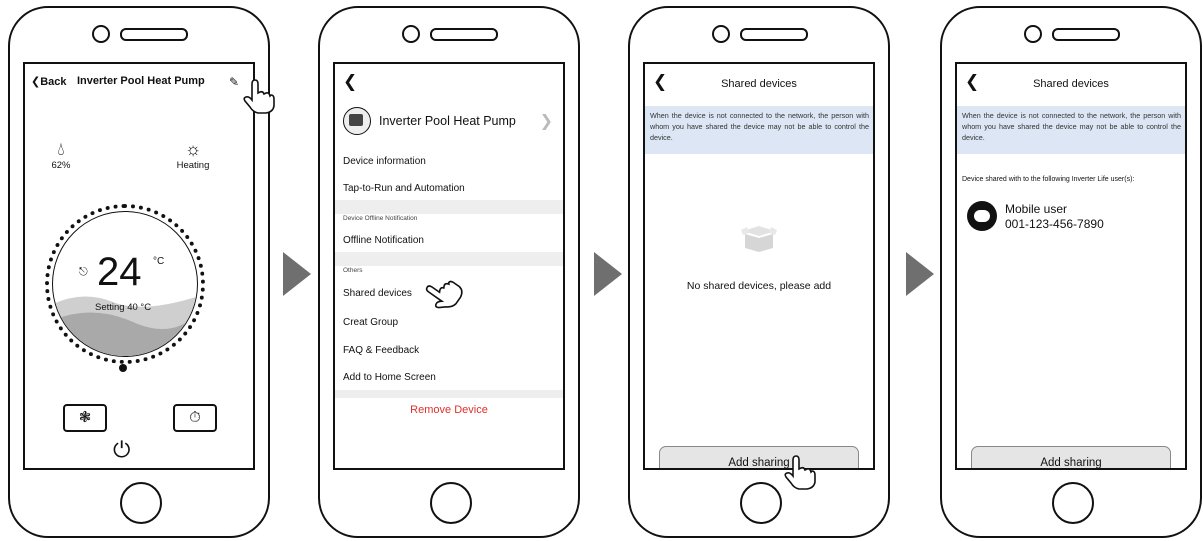  I want to click on thermometer-icon: ⎋, so click(83, 272).